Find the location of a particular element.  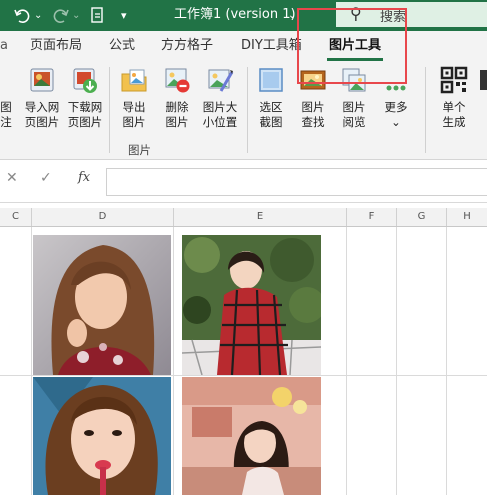

download-web-image-icon is located at coordinates (85, 80).